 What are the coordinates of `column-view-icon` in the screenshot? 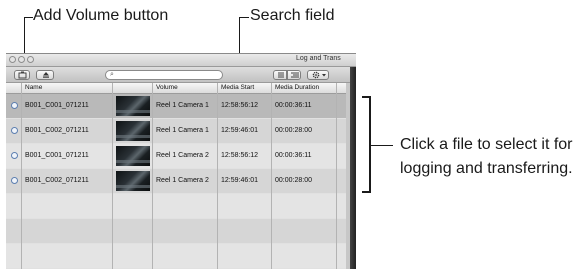 It's located at (295, 75).